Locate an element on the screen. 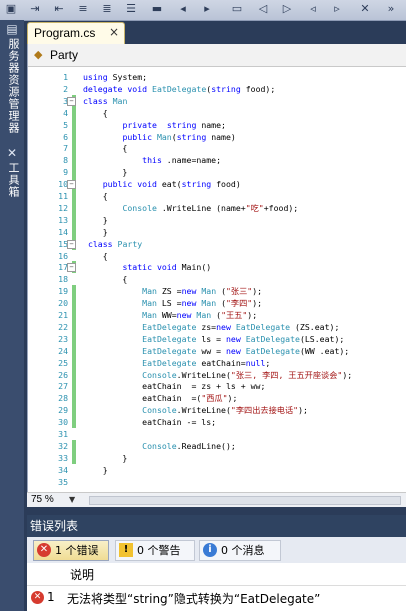  code-line: 6 public Man(string name) is located at coordinates (217, 136).